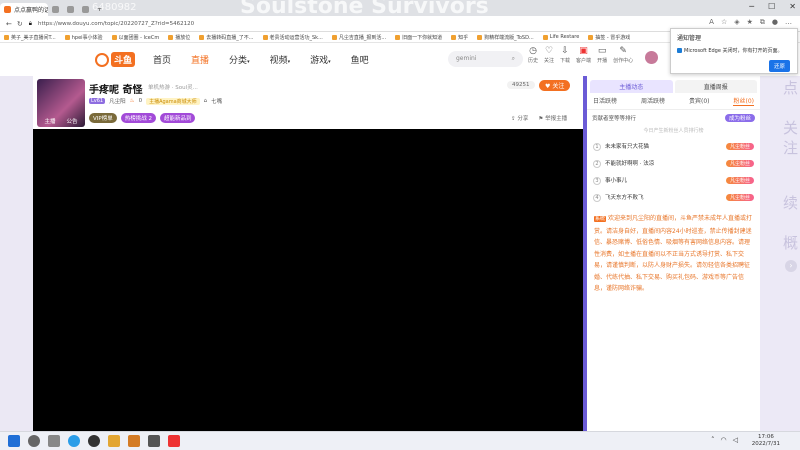 The image size is (800, 450). Describe the element at coordinates (239, 59) in the screenshot. I see `nav-category: 分类▾` at that location.